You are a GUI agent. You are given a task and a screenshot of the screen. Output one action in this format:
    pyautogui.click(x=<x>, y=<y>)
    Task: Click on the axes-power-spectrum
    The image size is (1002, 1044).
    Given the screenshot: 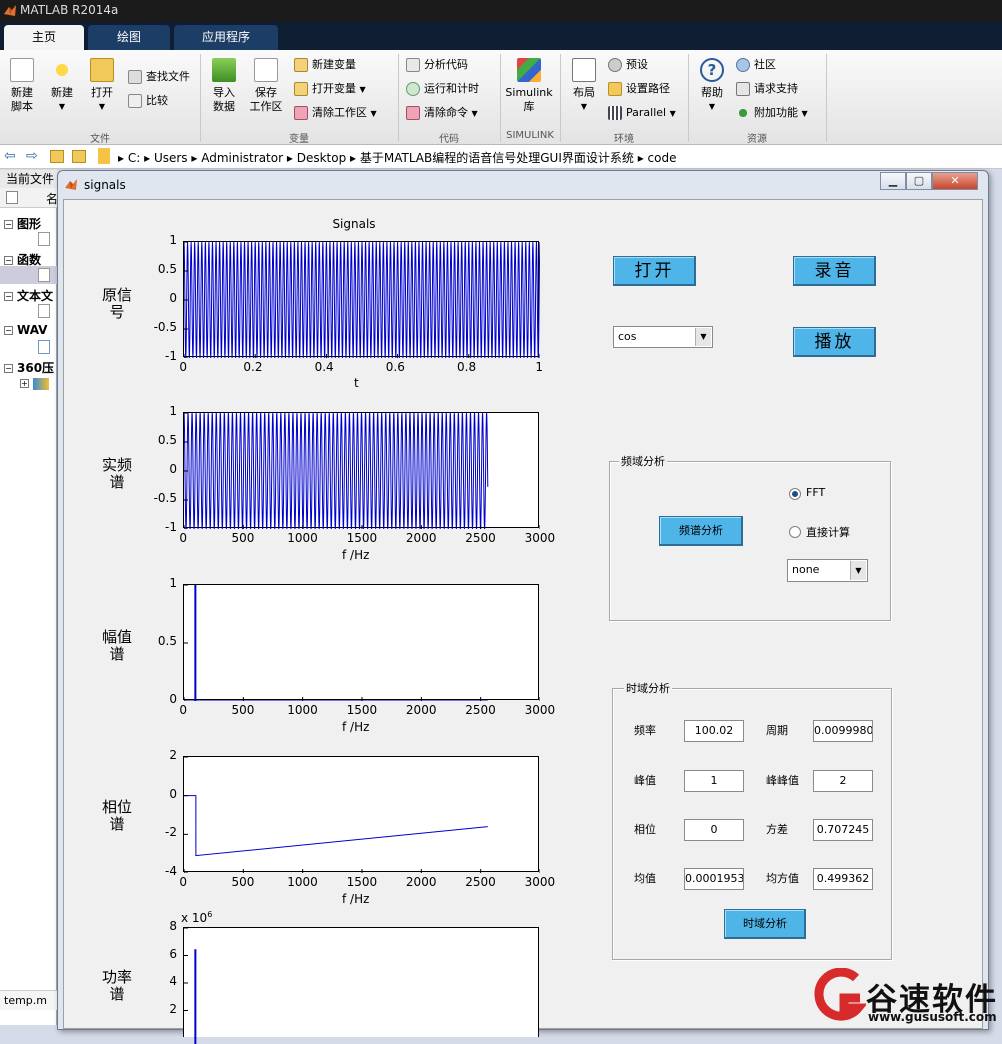 What is the action you would take?
    pyautogui.click(x=361, y=985)
    